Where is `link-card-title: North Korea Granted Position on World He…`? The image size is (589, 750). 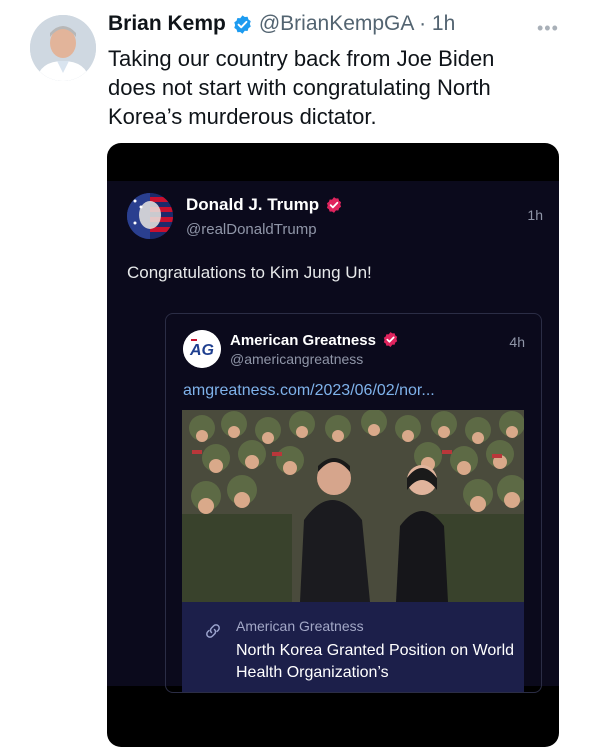 link-card-title: North Korea Granted Position on World He… is located at coordinates (375, 661).